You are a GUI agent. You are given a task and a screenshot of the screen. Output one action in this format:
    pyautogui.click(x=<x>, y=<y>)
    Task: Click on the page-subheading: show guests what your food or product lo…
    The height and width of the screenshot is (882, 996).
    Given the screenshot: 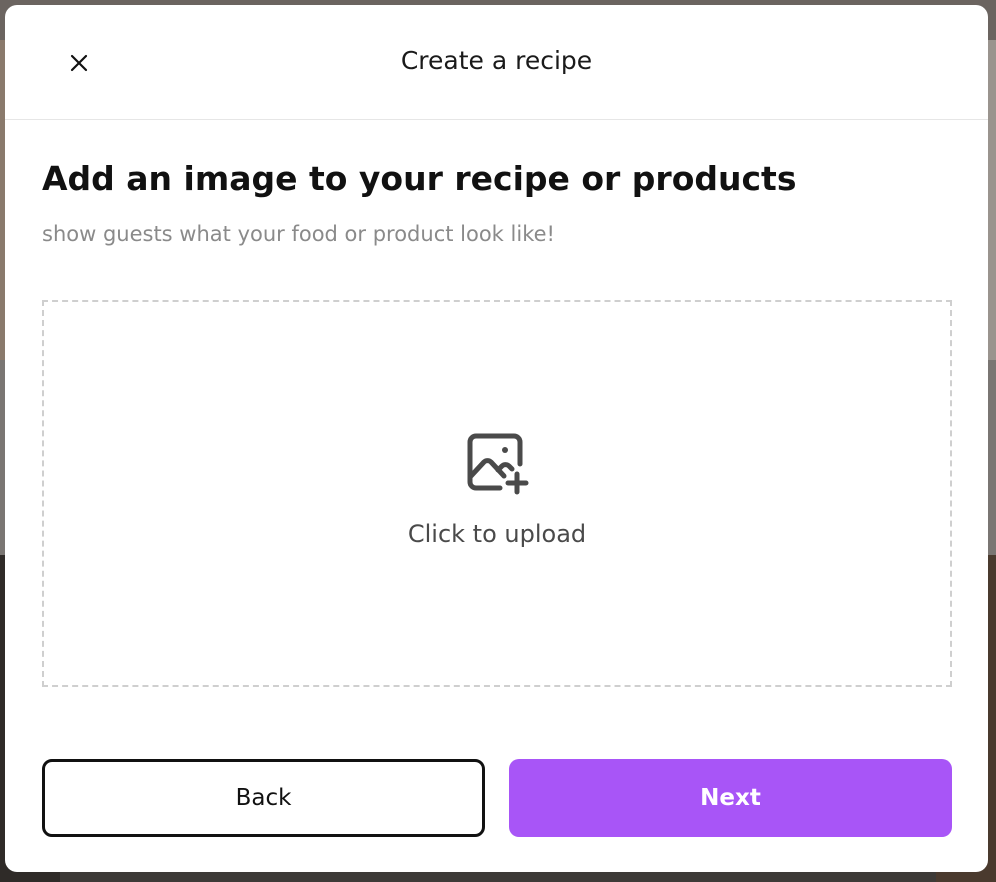 What is the action you would take?
    pyautogui.click(x=298, y=234)
    